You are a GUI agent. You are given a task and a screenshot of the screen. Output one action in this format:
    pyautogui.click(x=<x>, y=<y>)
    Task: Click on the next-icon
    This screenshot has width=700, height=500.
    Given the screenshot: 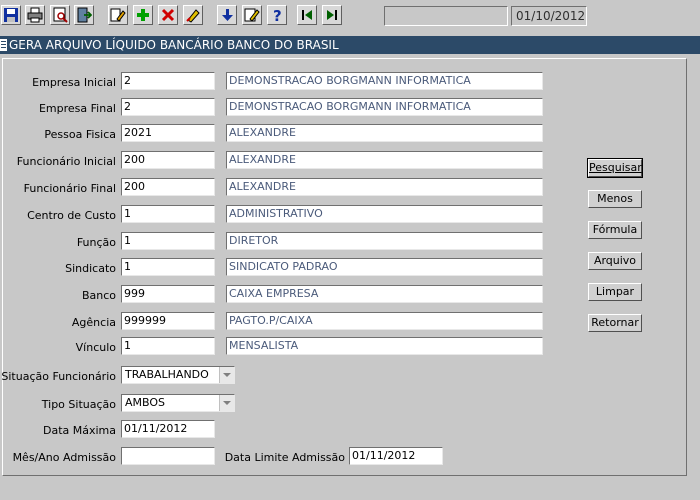 What is the action you would take?
    pyautogui.click(x=332, y=15)
    